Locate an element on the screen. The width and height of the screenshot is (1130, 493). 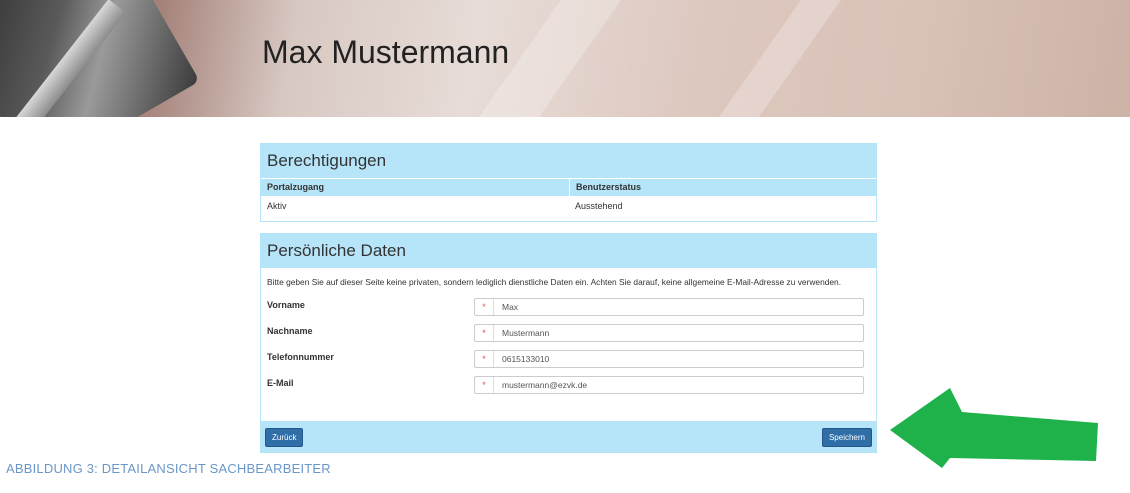
email-value: mustermann@ezvk.de is located at coordinates (545, 385).